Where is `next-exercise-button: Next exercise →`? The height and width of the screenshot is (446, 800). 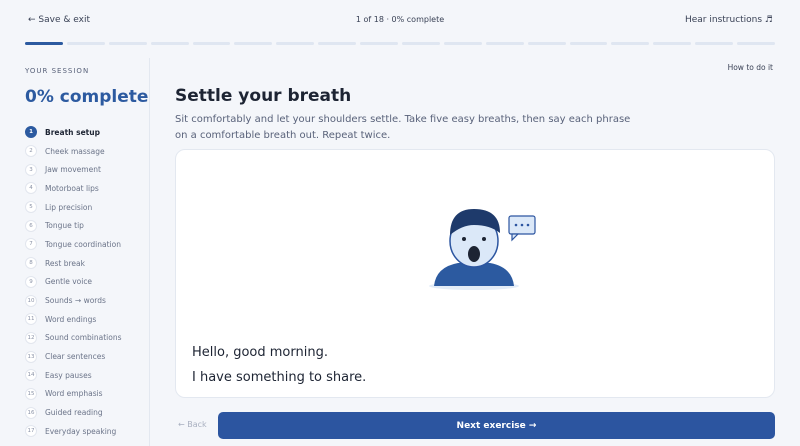 next-exercise-button: Next exercise → is located at coordinates (496, 425).